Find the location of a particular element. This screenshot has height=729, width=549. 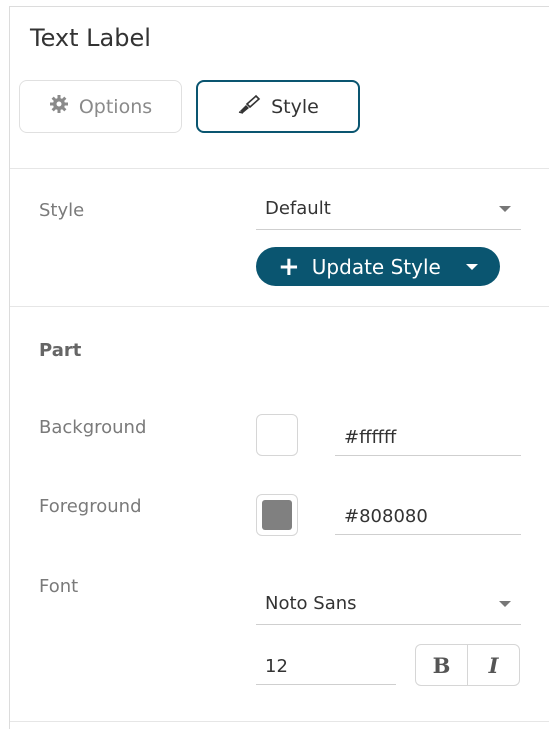

part-heading: Part is located at coordinates (60, 350).